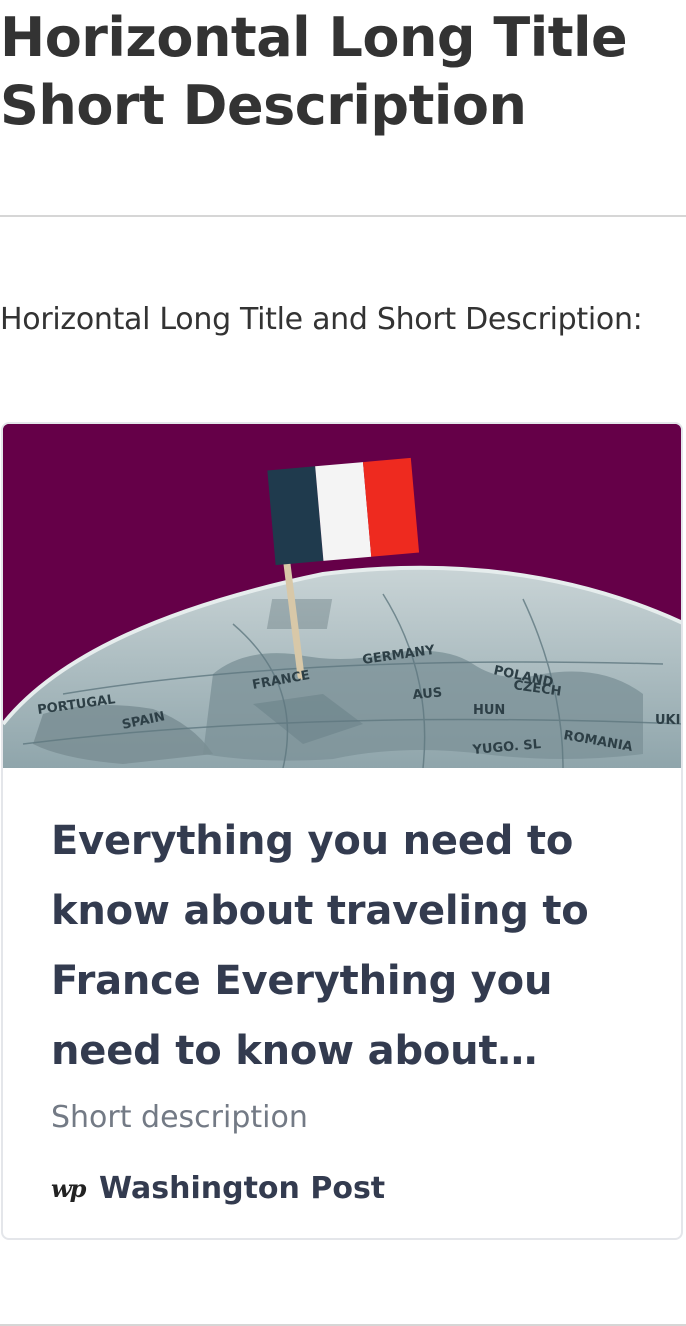 This screenshot has height=1326, width=686. What do you see at coordinates (242, 1188) in the screenshot?
I see `source-name: Washington Post` at bounding box center [242, 1188].